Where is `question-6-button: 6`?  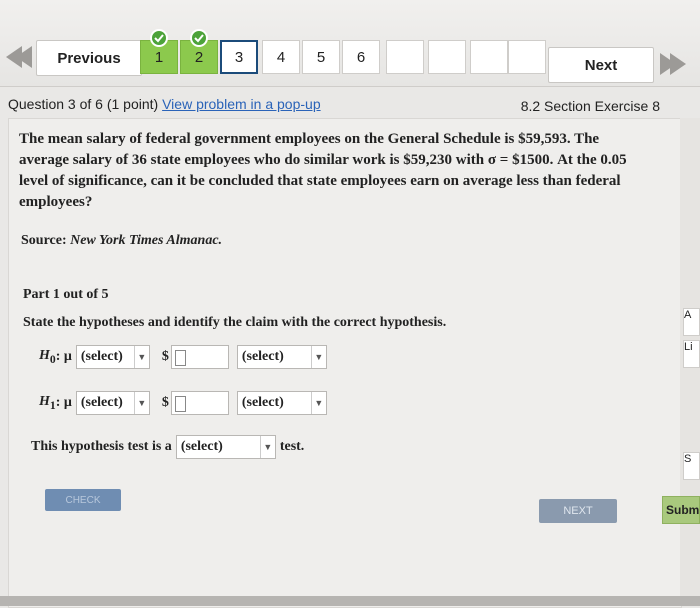 question-6-button: 6 is located at coordinates (361, 57).